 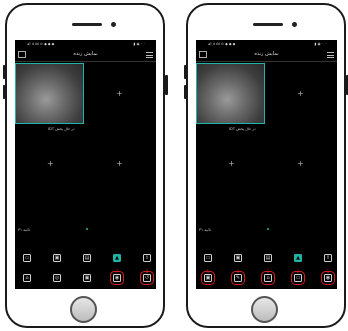 I want to click on video-record-icon: ▭, so click(x=298, y=278).